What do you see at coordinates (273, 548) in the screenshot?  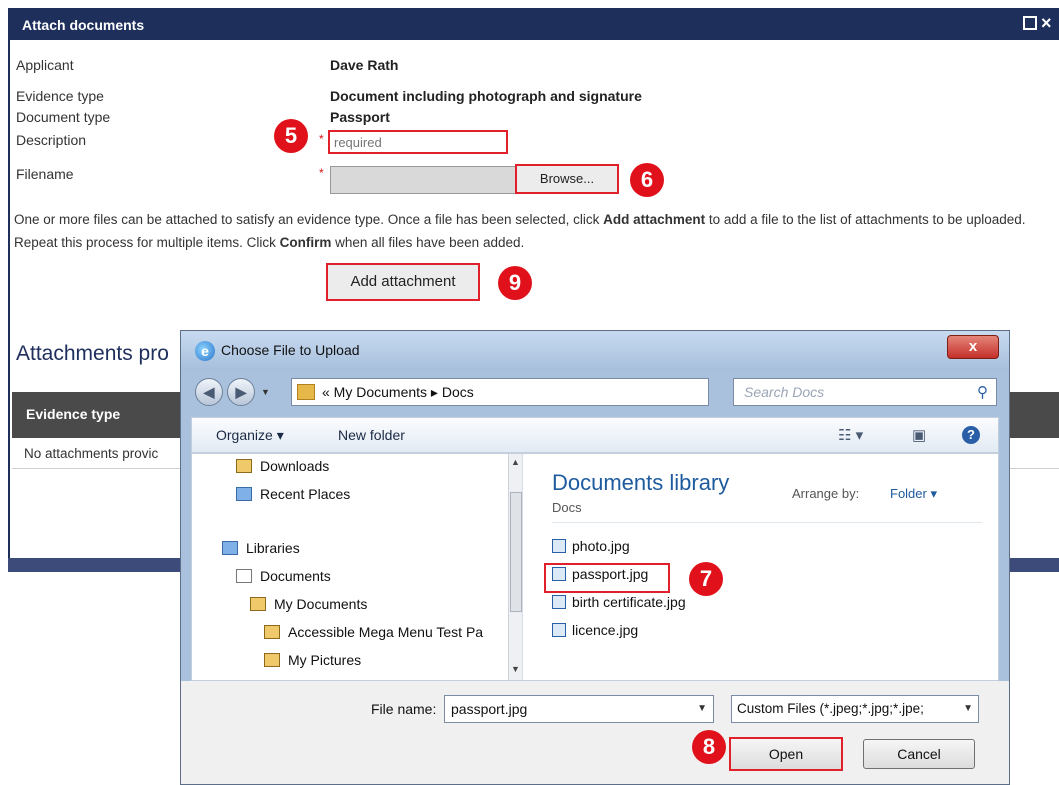 I see `nav-item-label: Libraries` at bounding box center [273, 548].